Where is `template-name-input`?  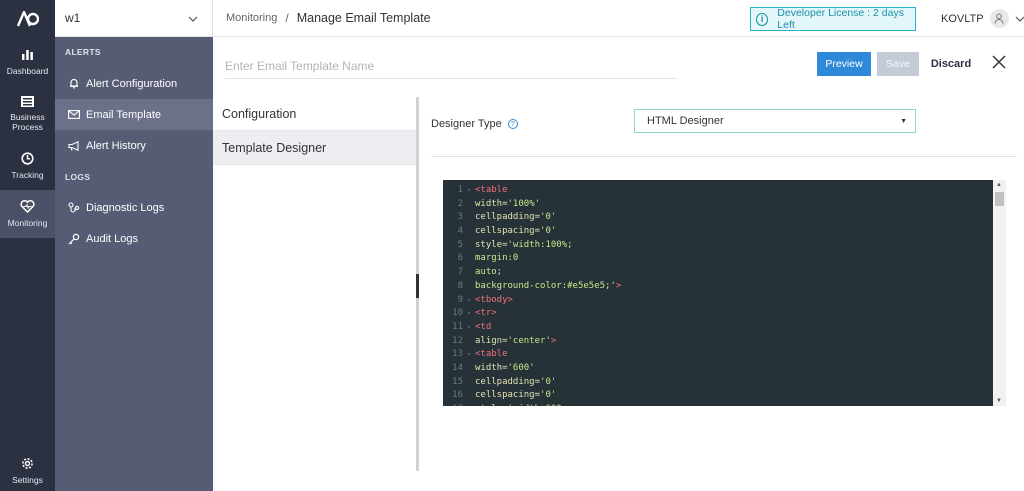 template-name-input is located at coordinates (451, 66).